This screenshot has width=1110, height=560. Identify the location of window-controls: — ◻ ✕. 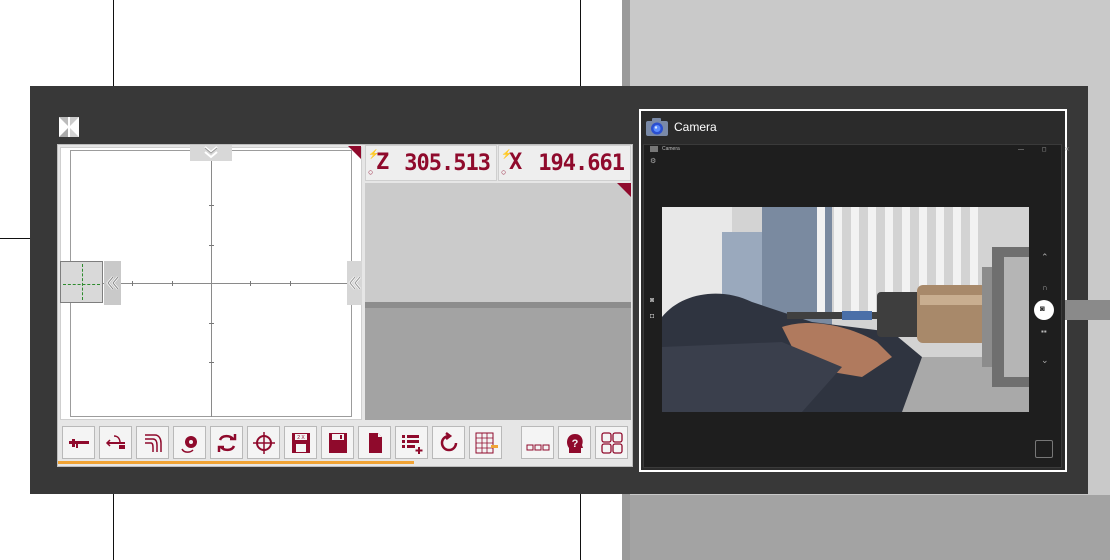
(1047, 149).